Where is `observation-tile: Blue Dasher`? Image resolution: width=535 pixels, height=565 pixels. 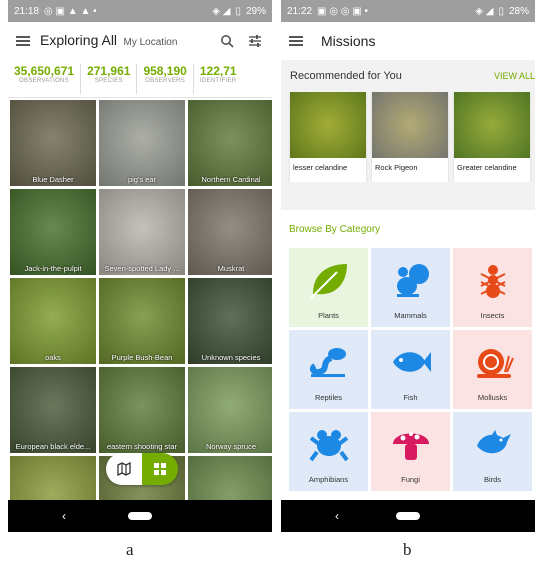 observation-tile: Blue Dasher is located at coordinates (53, 143).